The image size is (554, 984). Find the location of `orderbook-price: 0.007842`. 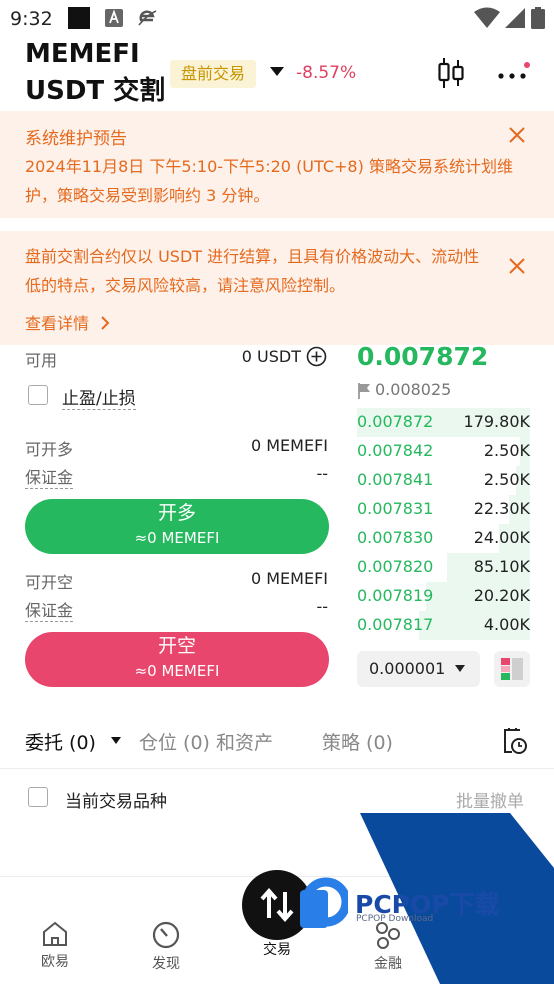

orderbook-price: 0.007842 is located at coordinates (395, 450).